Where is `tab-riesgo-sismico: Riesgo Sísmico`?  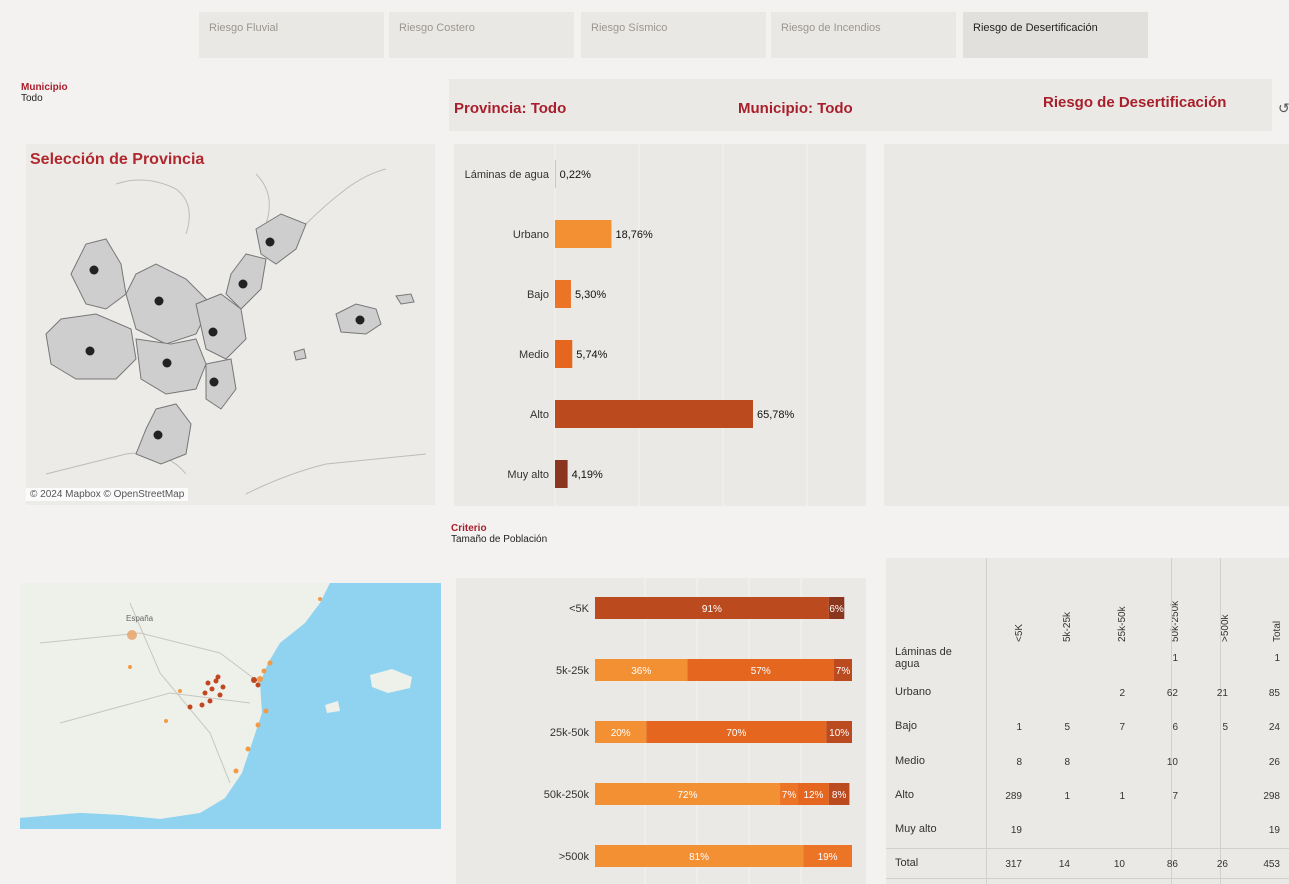 tab-riesgo-sismico: Riesgo Sísmico is located at coordinates (673, 35).